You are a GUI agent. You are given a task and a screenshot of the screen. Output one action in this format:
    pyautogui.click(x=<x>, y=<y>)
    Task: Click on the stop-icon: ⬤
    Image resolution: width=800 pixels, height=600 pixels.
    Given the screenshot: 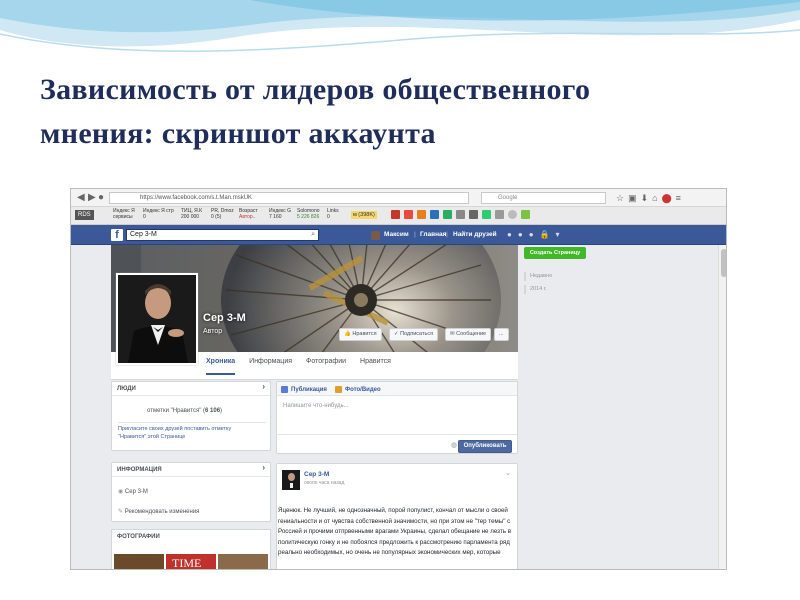 What is the action you would take?
    pyautogui.click(x=669, y=198)
    